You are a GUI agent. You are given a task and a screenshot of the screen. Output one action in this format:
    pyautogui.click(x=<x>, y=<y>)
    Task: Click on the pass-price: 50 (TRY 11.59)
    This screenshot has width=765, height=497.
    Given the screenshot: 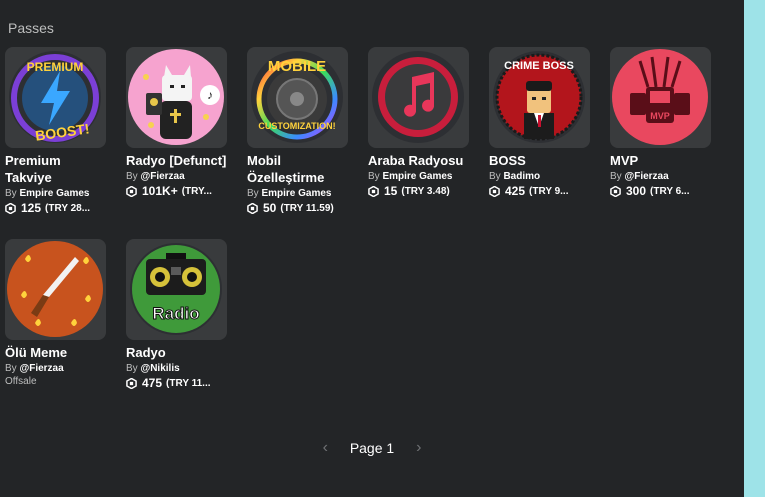 What is the action you would take?
    pyautogui.click(x=297, y=208)
    